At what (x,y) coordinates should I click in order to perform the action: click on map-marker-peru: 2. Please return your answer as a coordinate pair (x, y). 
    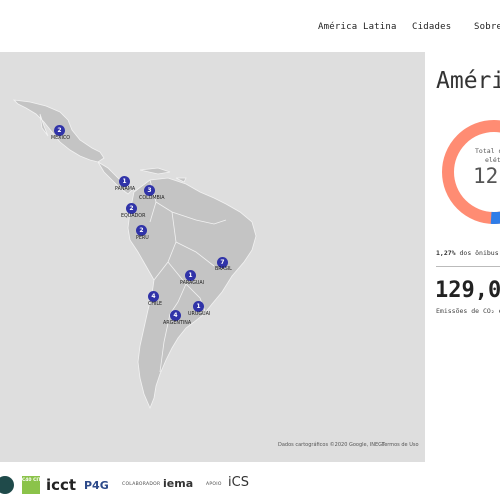
    Looking at the image, I should click on (141, 230).